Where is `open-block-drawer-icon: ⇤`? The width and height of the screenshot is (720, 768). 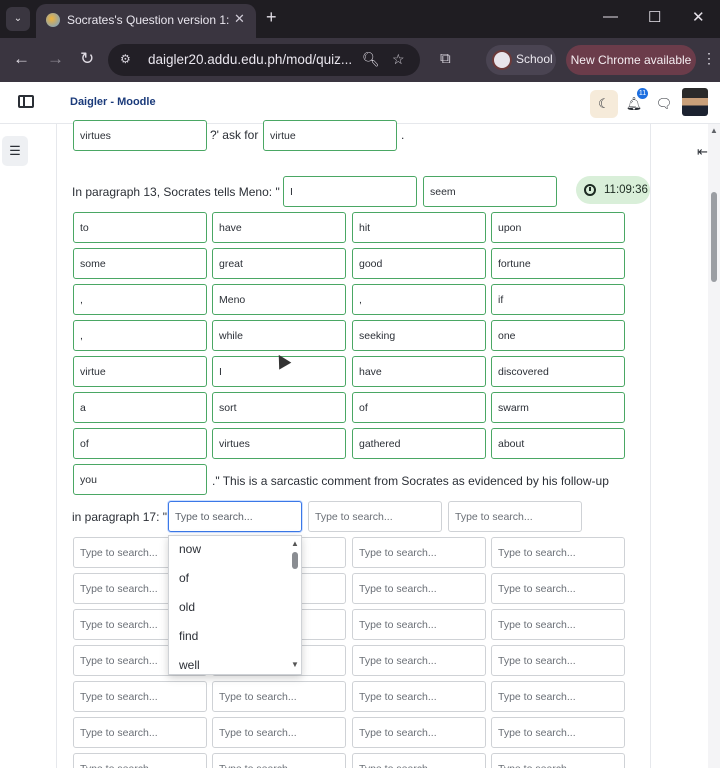
open-block-drawer-icon: ⇤ is located at coordinates (702, 152).